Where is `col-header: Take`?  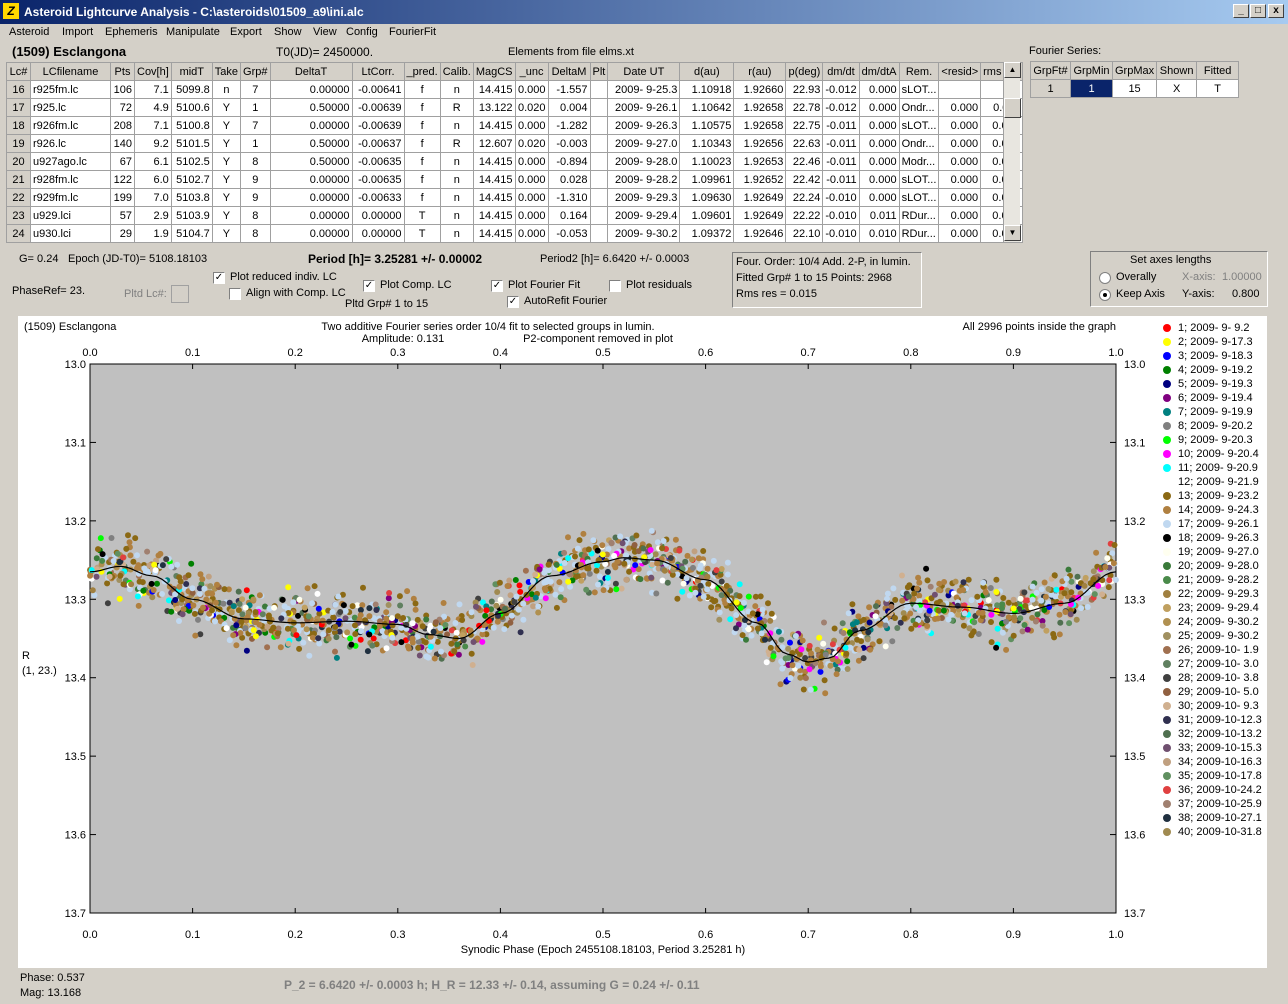 col-header: Take is located at coordinates (226, 71).